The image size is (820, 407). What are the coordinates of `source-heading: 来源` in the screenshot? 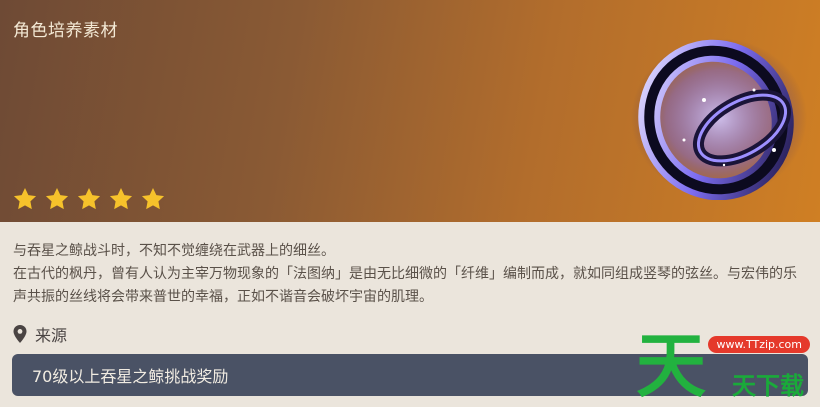 It's located at (40, 334).